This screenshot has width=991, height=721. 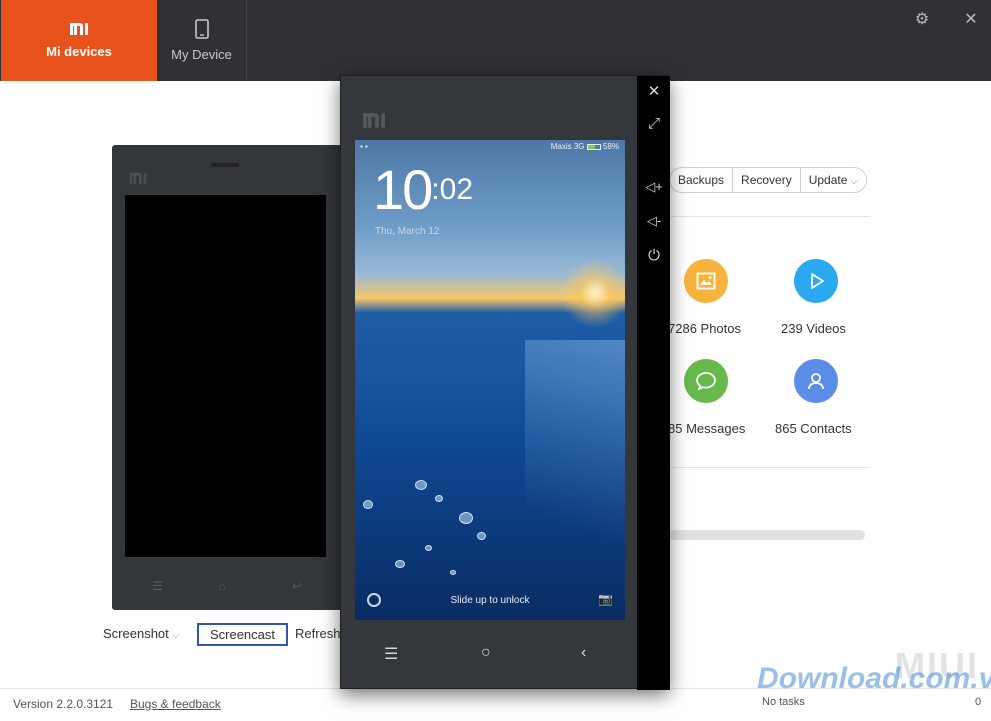 What do you see at coordinates (654, 124) in the screenshot?
I see `expand-icon: ⤢` at bounding box center [654, 124].